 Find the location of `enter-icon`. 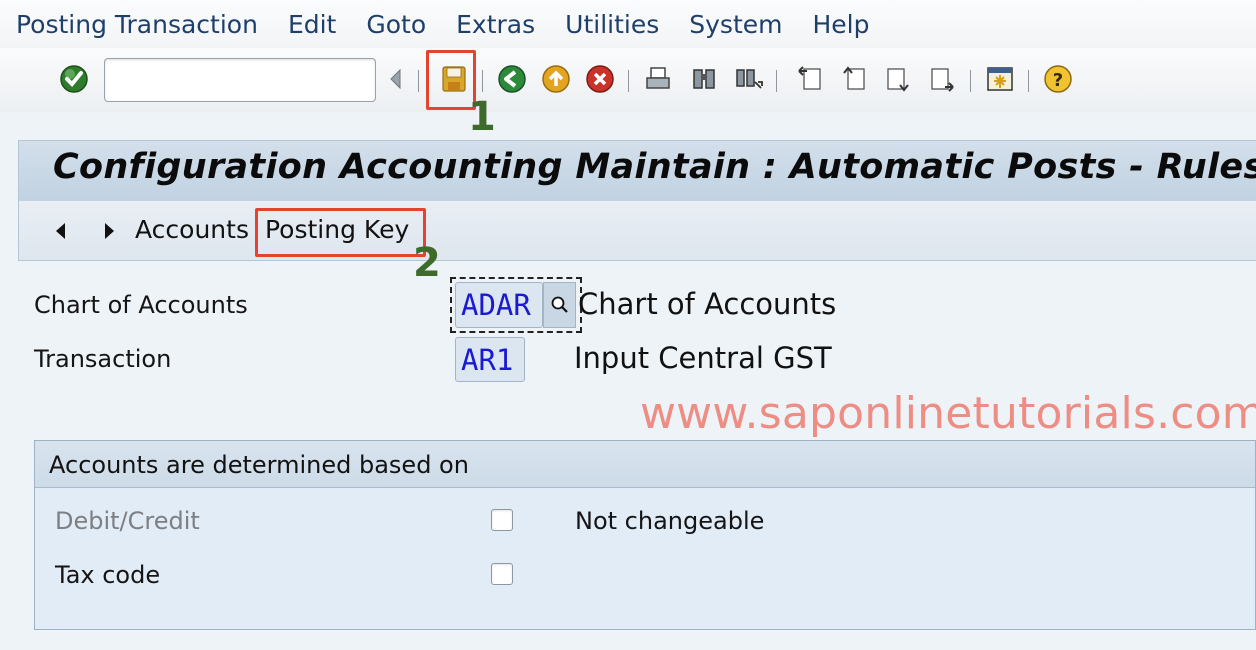

enter-icon is located at coordinates (74, 79).